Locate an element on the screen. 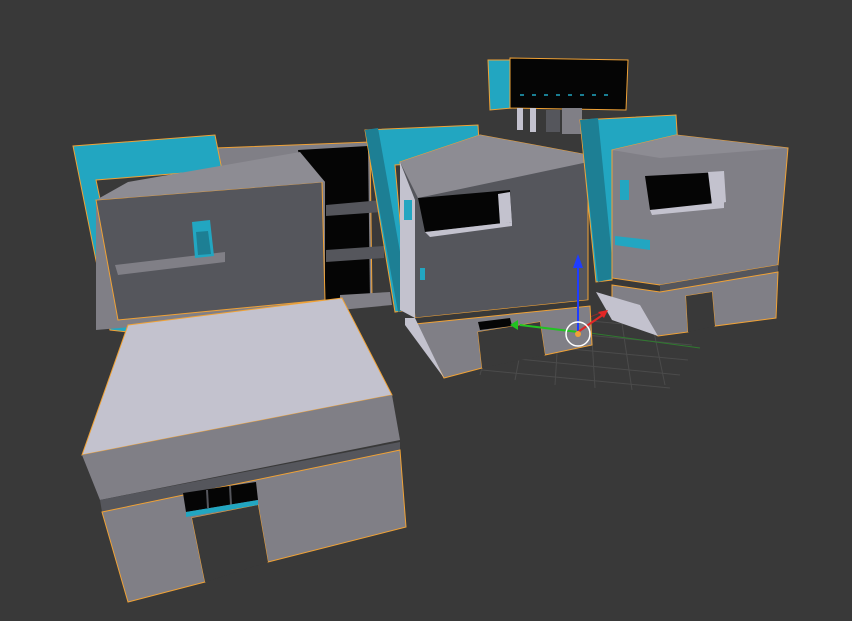 The image size is (852, 621). right-building is located at coordinates (684, 225).